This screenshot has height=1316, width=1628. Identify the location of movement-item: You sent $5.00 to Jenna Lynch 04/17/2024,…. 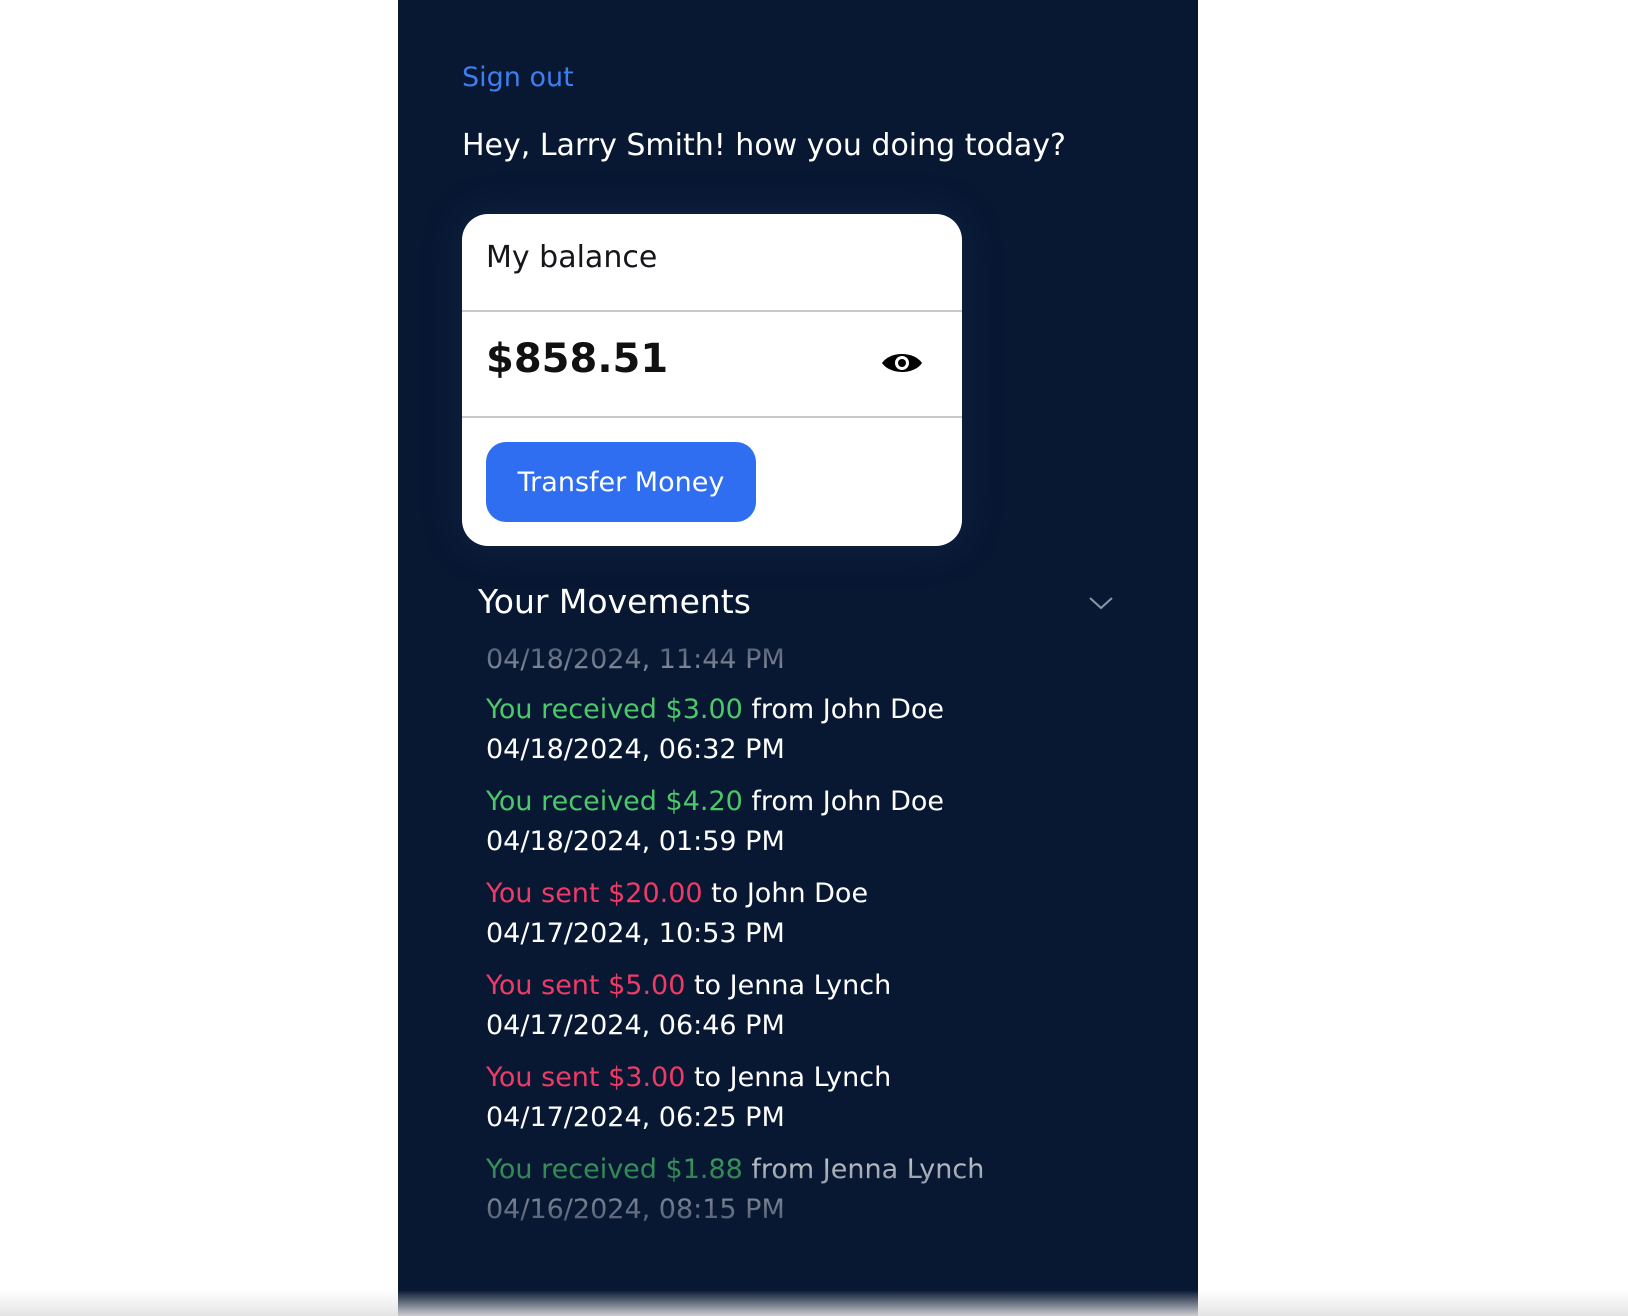
(826, 1006).